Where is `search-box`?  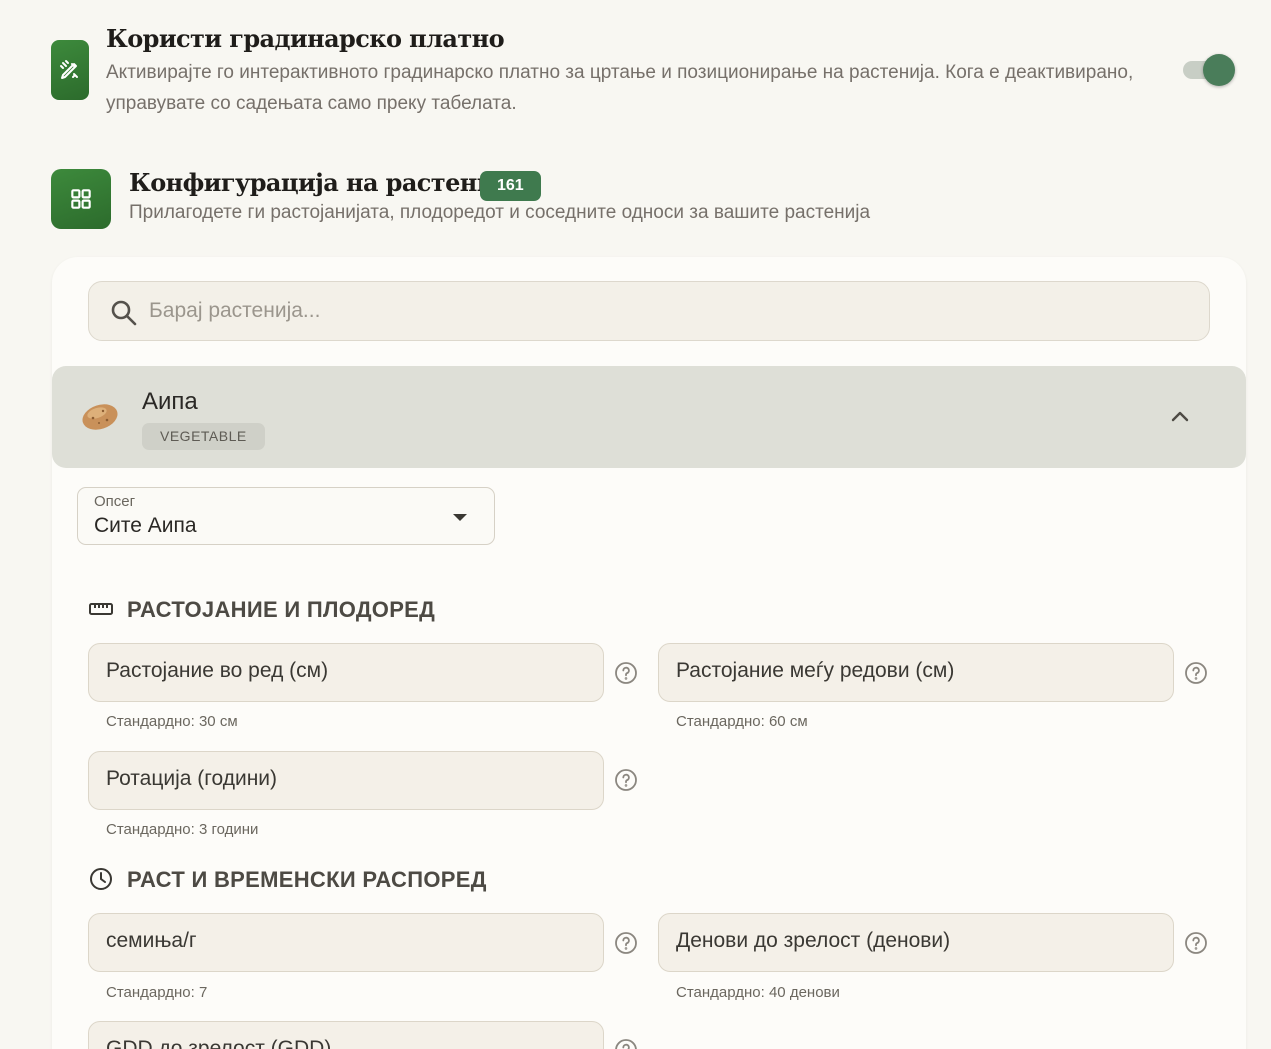 search-box is located at coordinates (649, 311).